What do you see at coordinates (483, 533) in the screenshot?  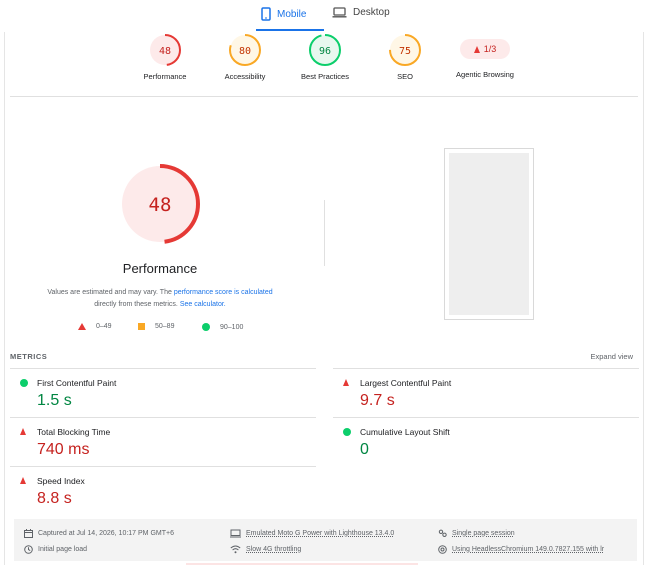 I see `single-page-session-text: Single page session` at bounding box center [483, 533].